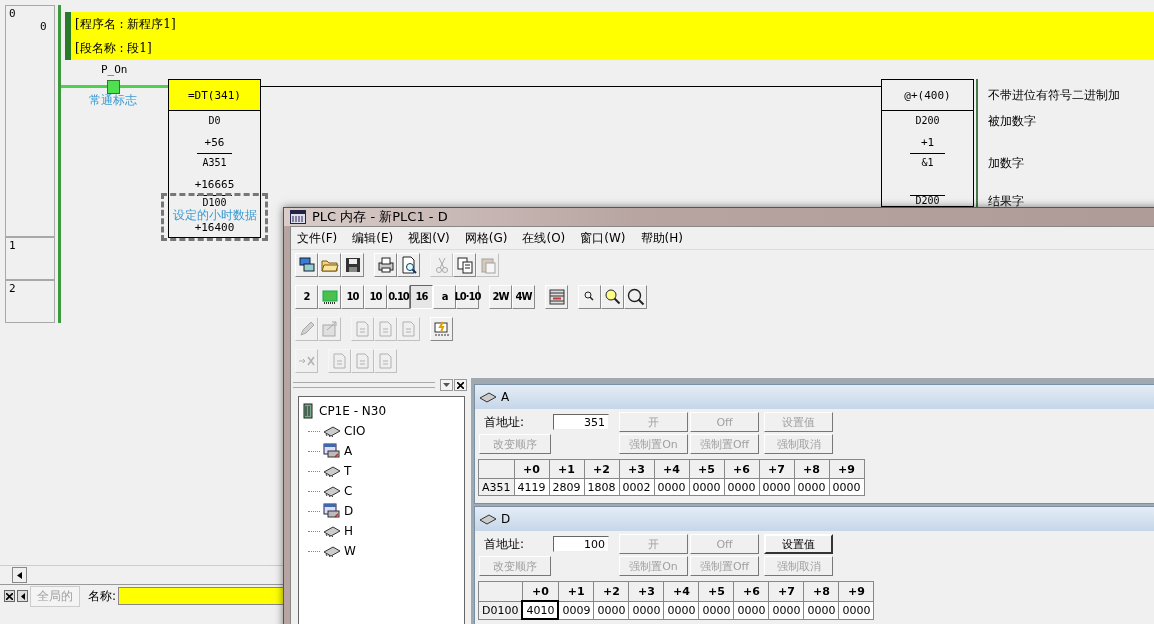  What do you see at coordinates (486, 238) in the screenshot?
I see `menu-item: 网格(G)` at bounding box center [486, 238].